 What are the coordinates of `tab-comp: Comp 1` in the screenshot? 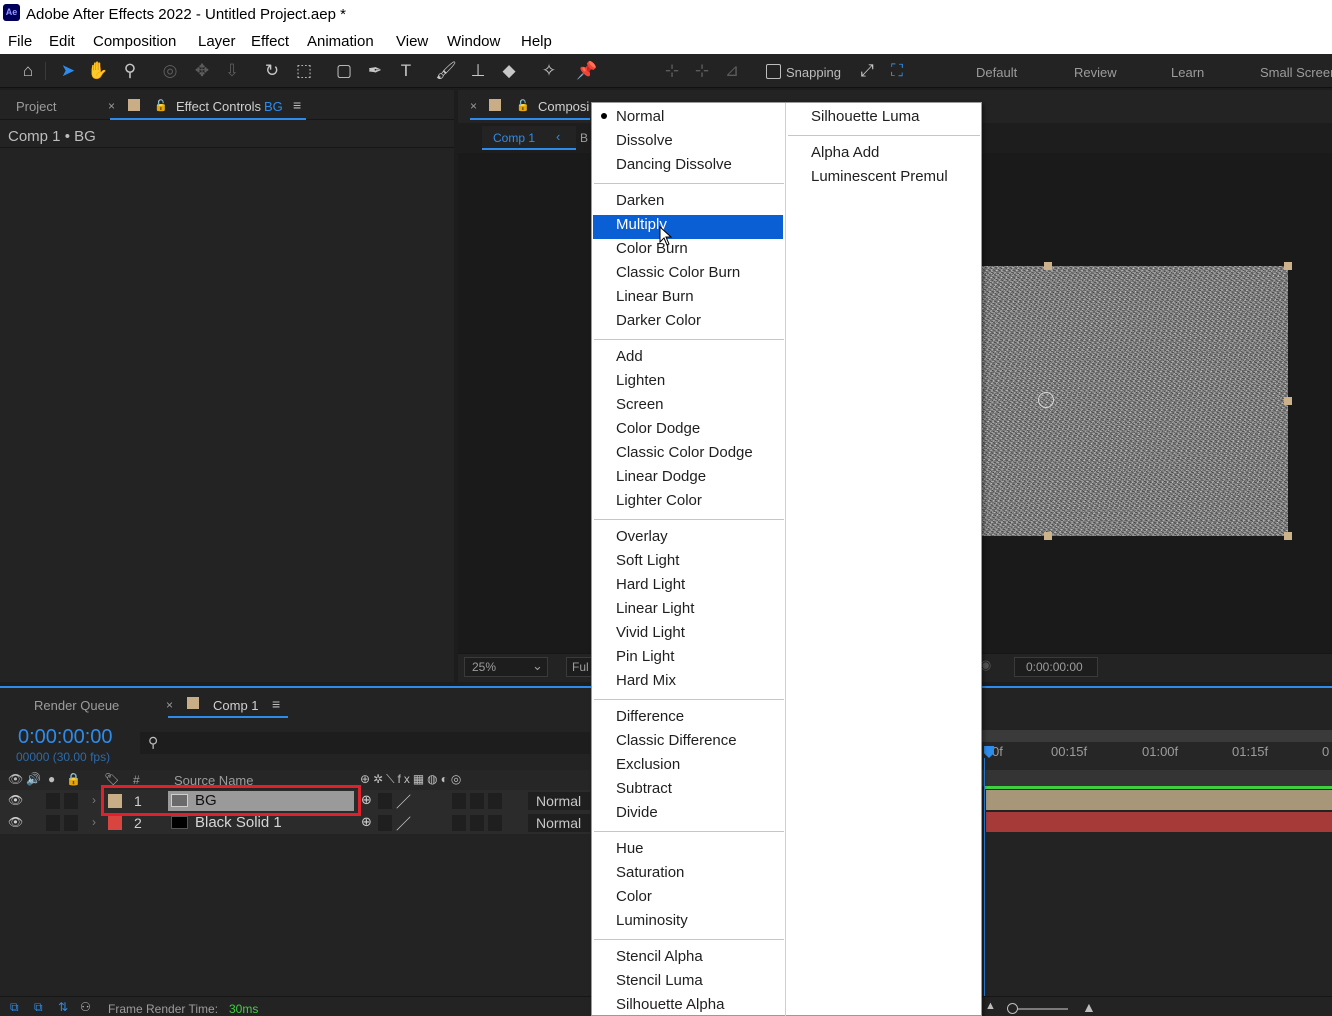 It's located at (236, 705).